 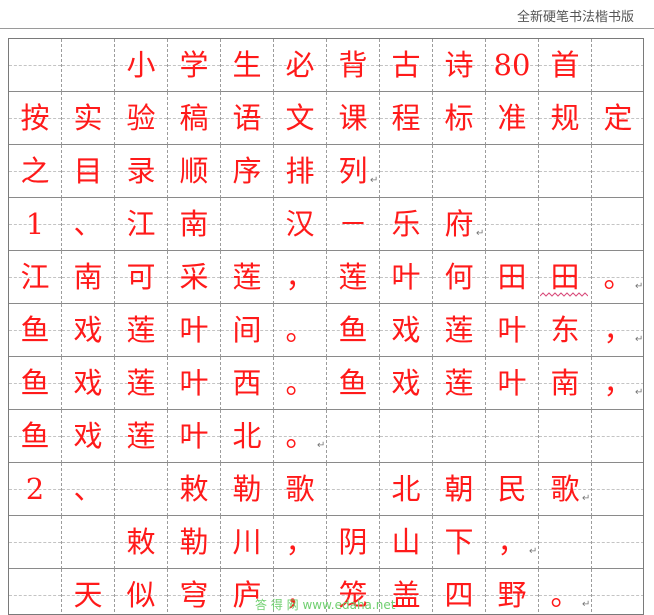 I want to click on grid-cell: 目, so click(x=88, y=171).